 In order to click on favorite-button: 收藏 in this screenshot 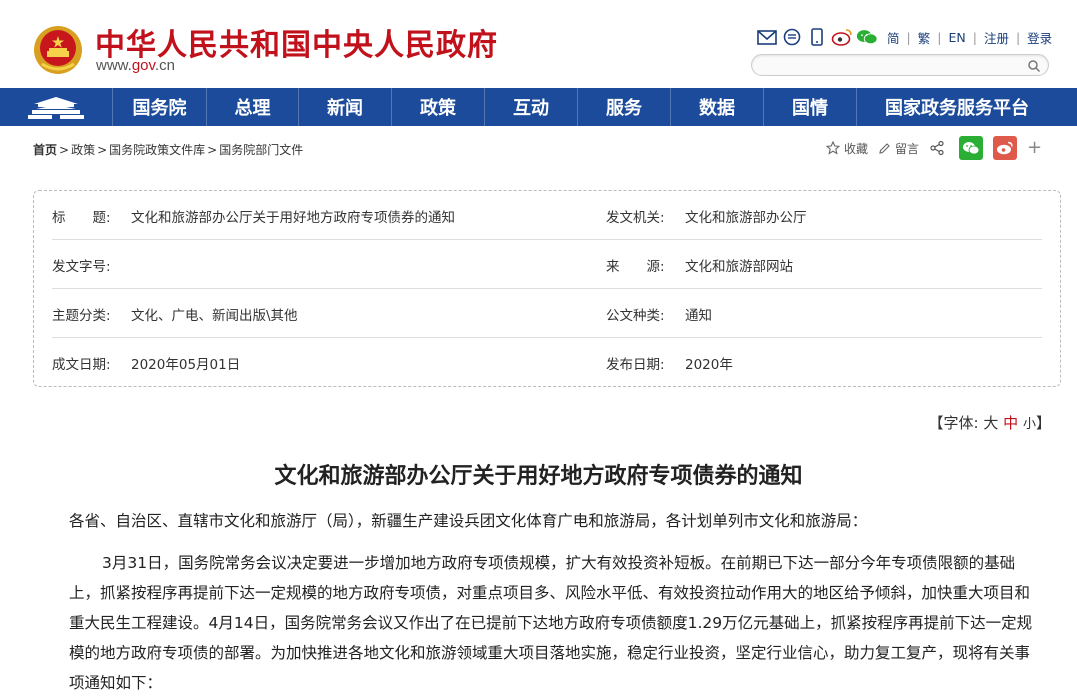, I will do `click(847, 148)`.